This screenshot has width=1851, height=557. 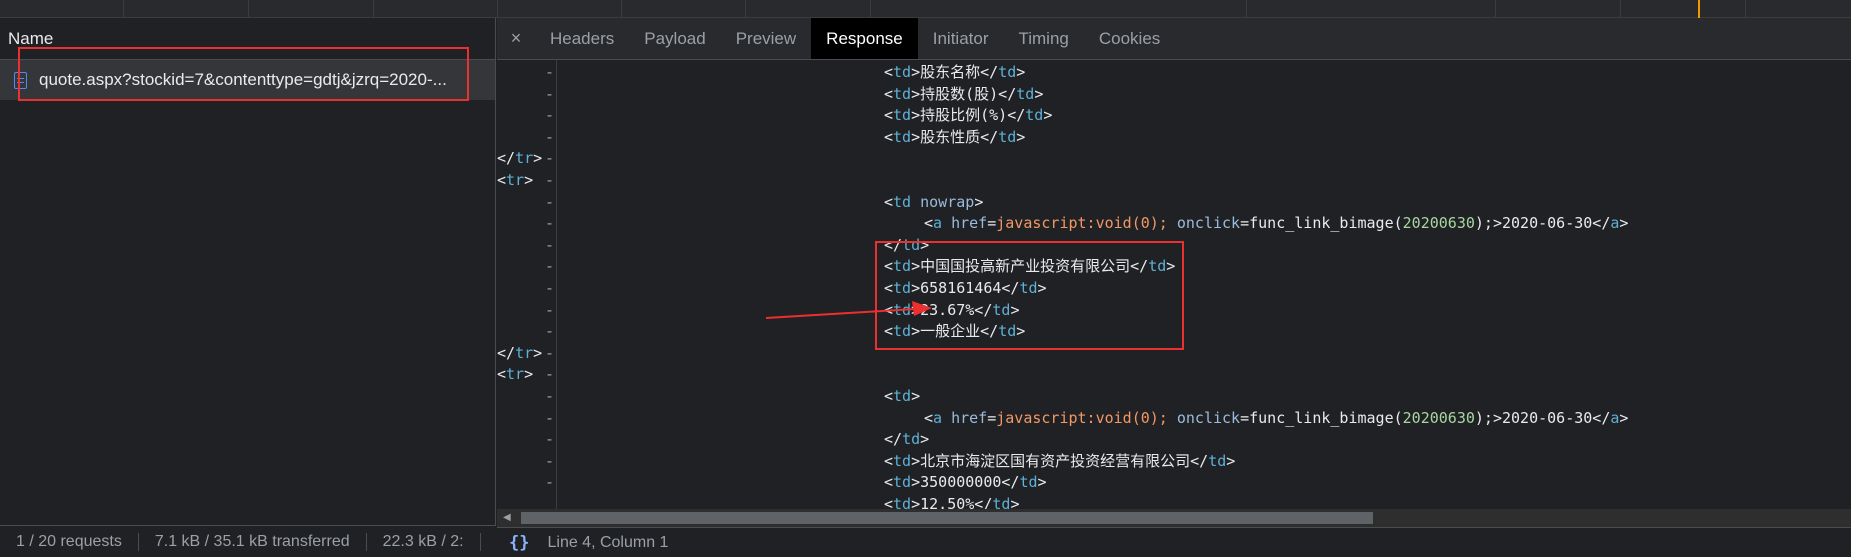 I want to click on horizontal-scrollbar: ◀, so click(x=1174, y=518).